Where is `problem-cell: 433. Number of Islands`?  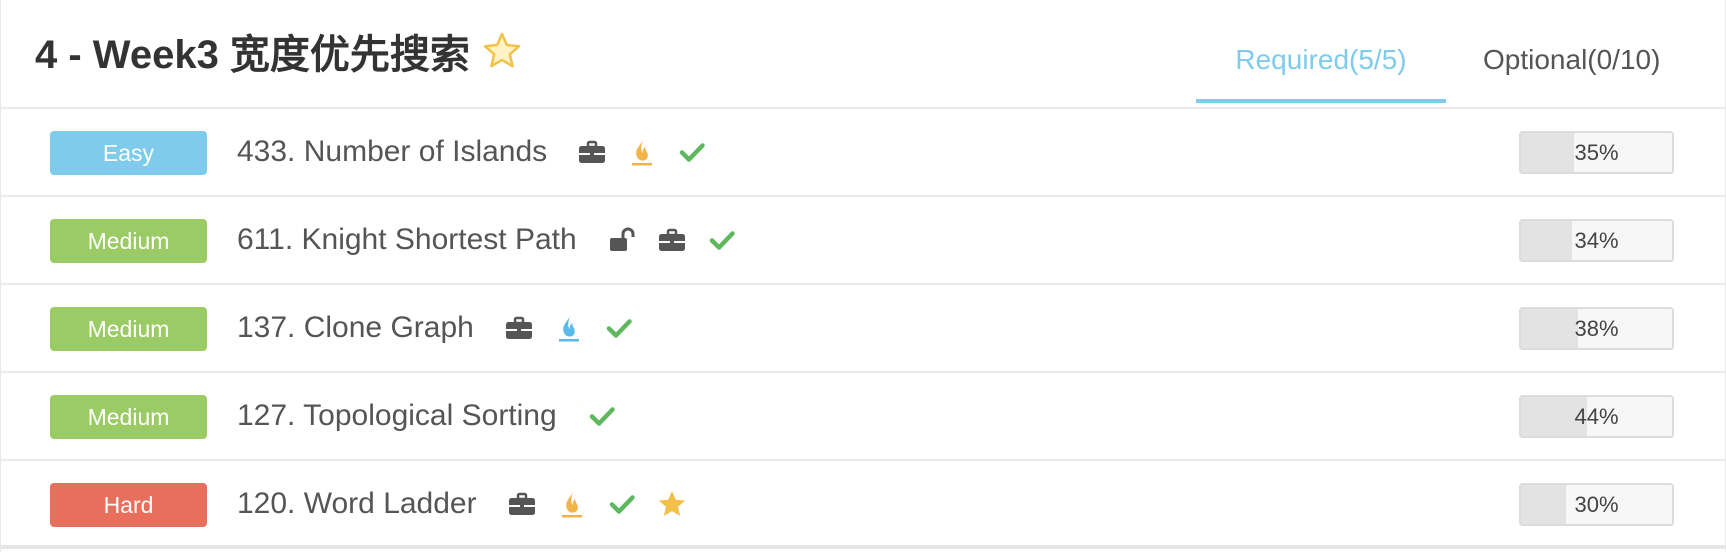 problem-cell: 433. Number of Islands is located at coordinates (472, 152).